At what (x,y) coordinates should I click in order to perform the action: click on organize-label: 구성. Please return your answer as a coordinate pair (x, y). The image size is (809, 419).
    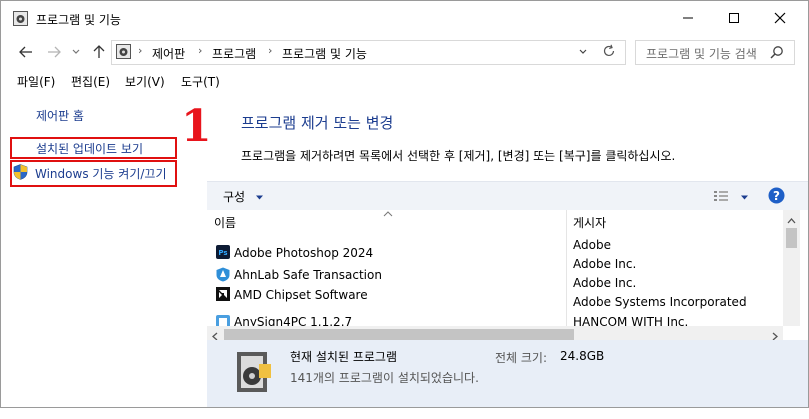
    Looking at the image, I should click on (234, 197).